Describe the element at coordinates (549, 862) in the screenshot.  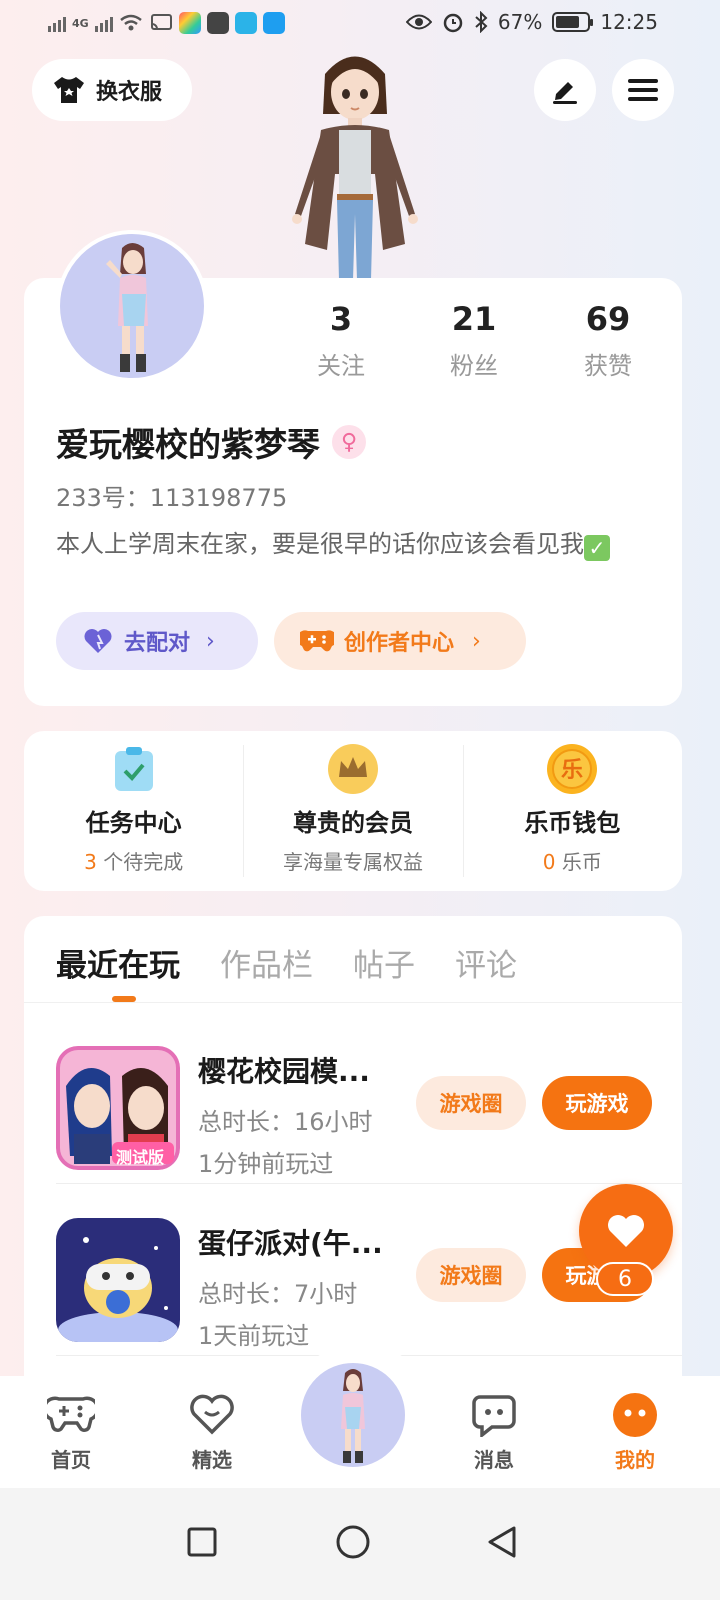
I see `coin-balance: 0` at that location.